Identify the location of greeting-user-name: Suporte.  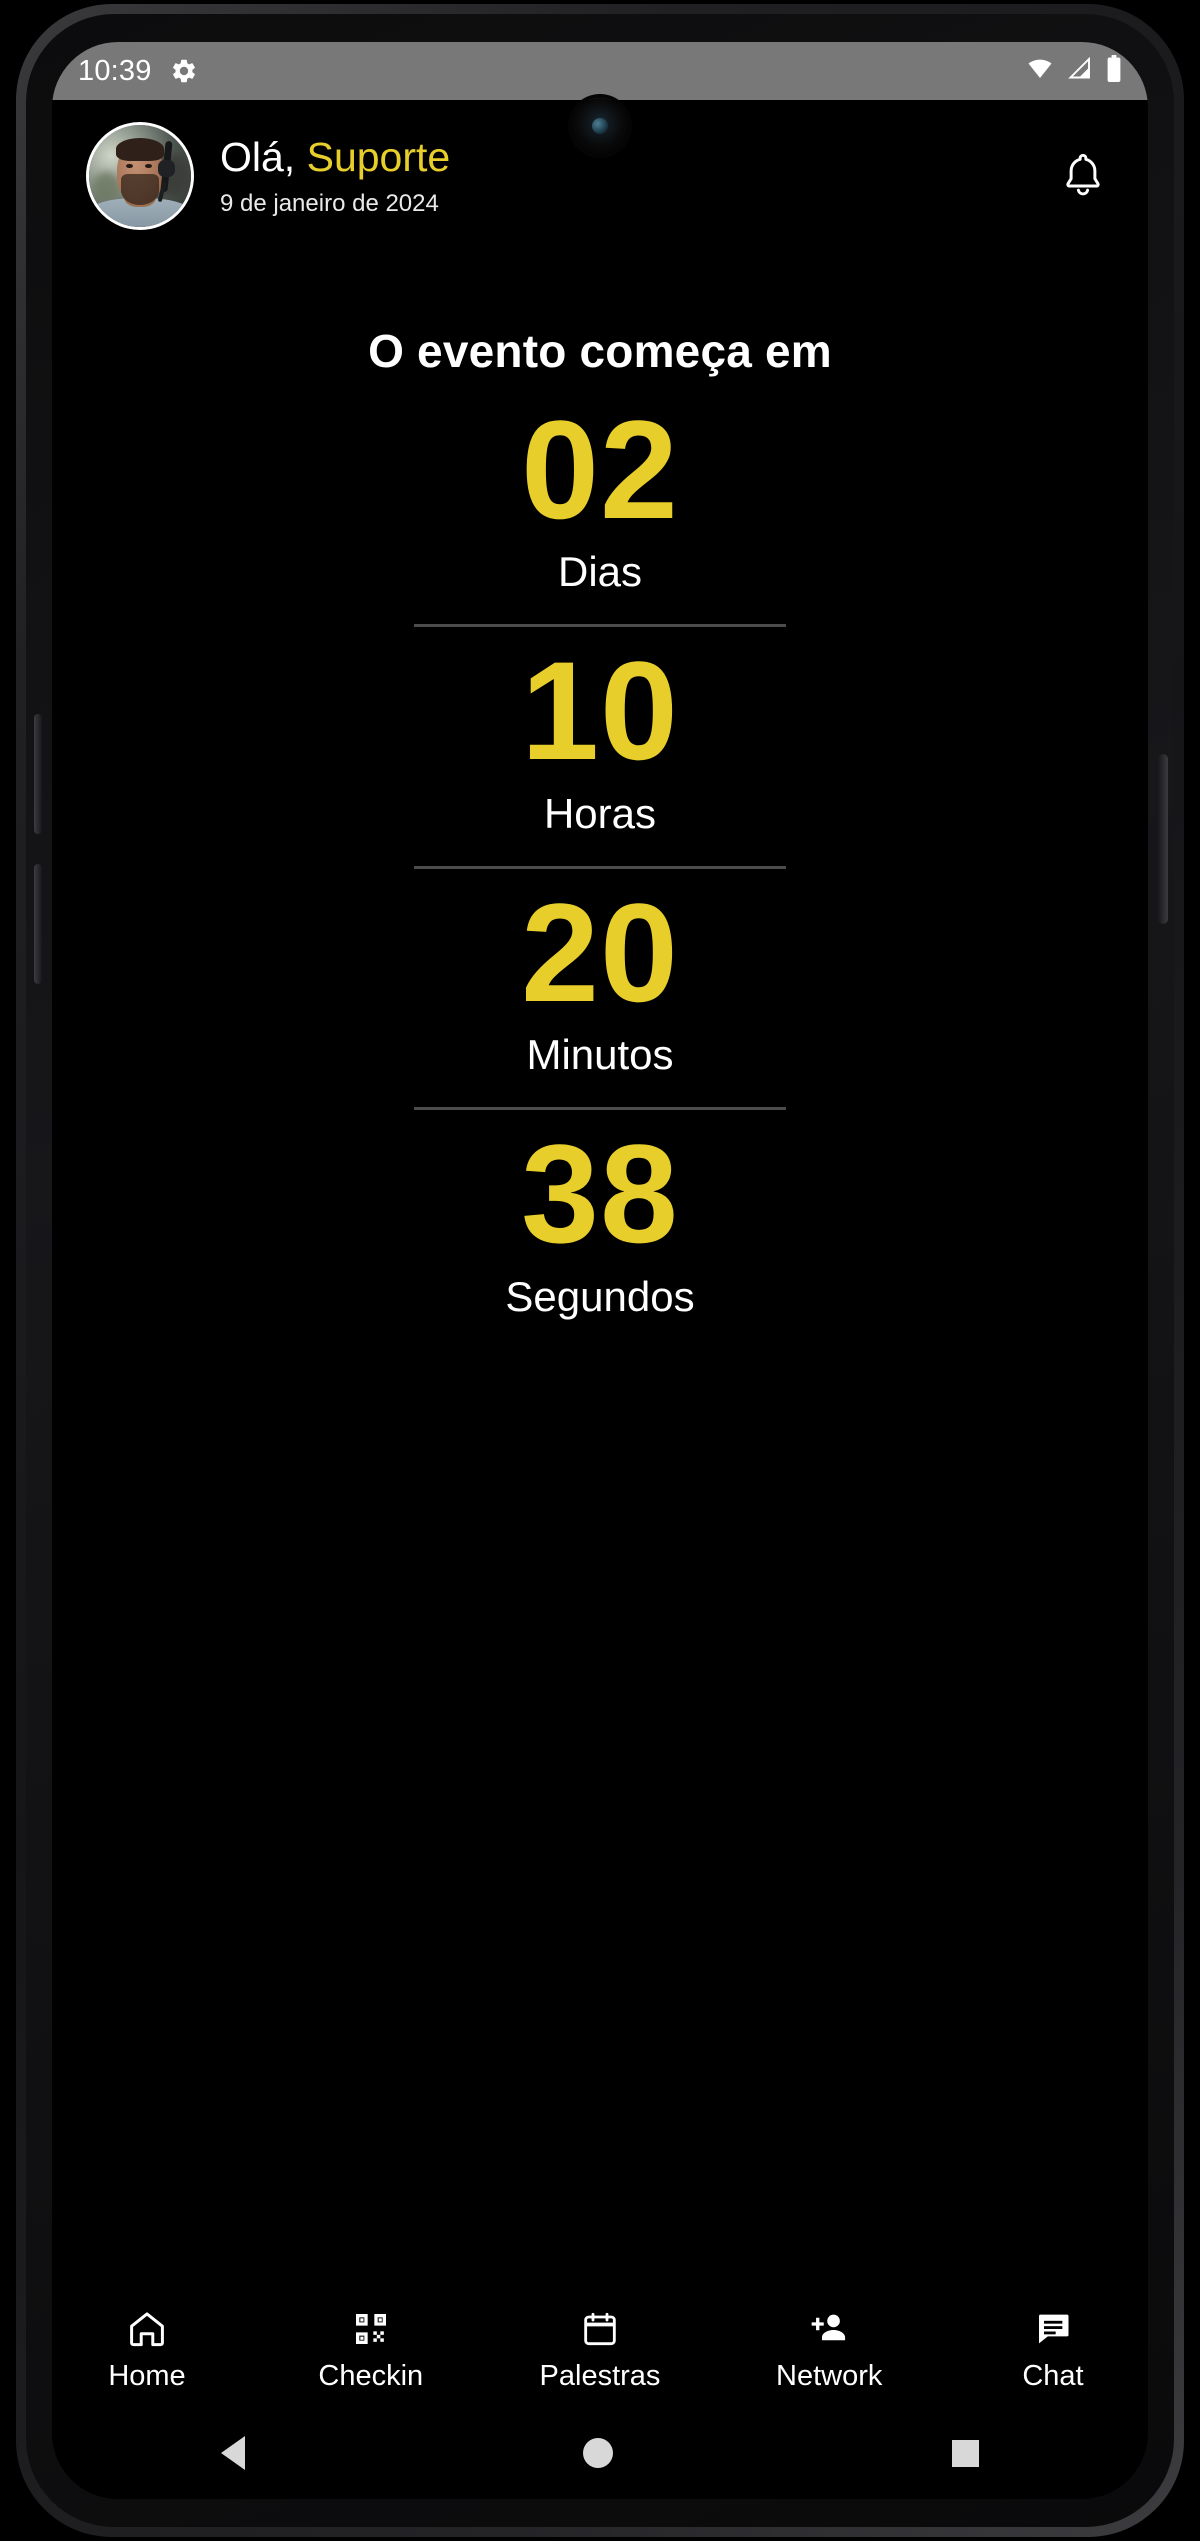
(378, 157).